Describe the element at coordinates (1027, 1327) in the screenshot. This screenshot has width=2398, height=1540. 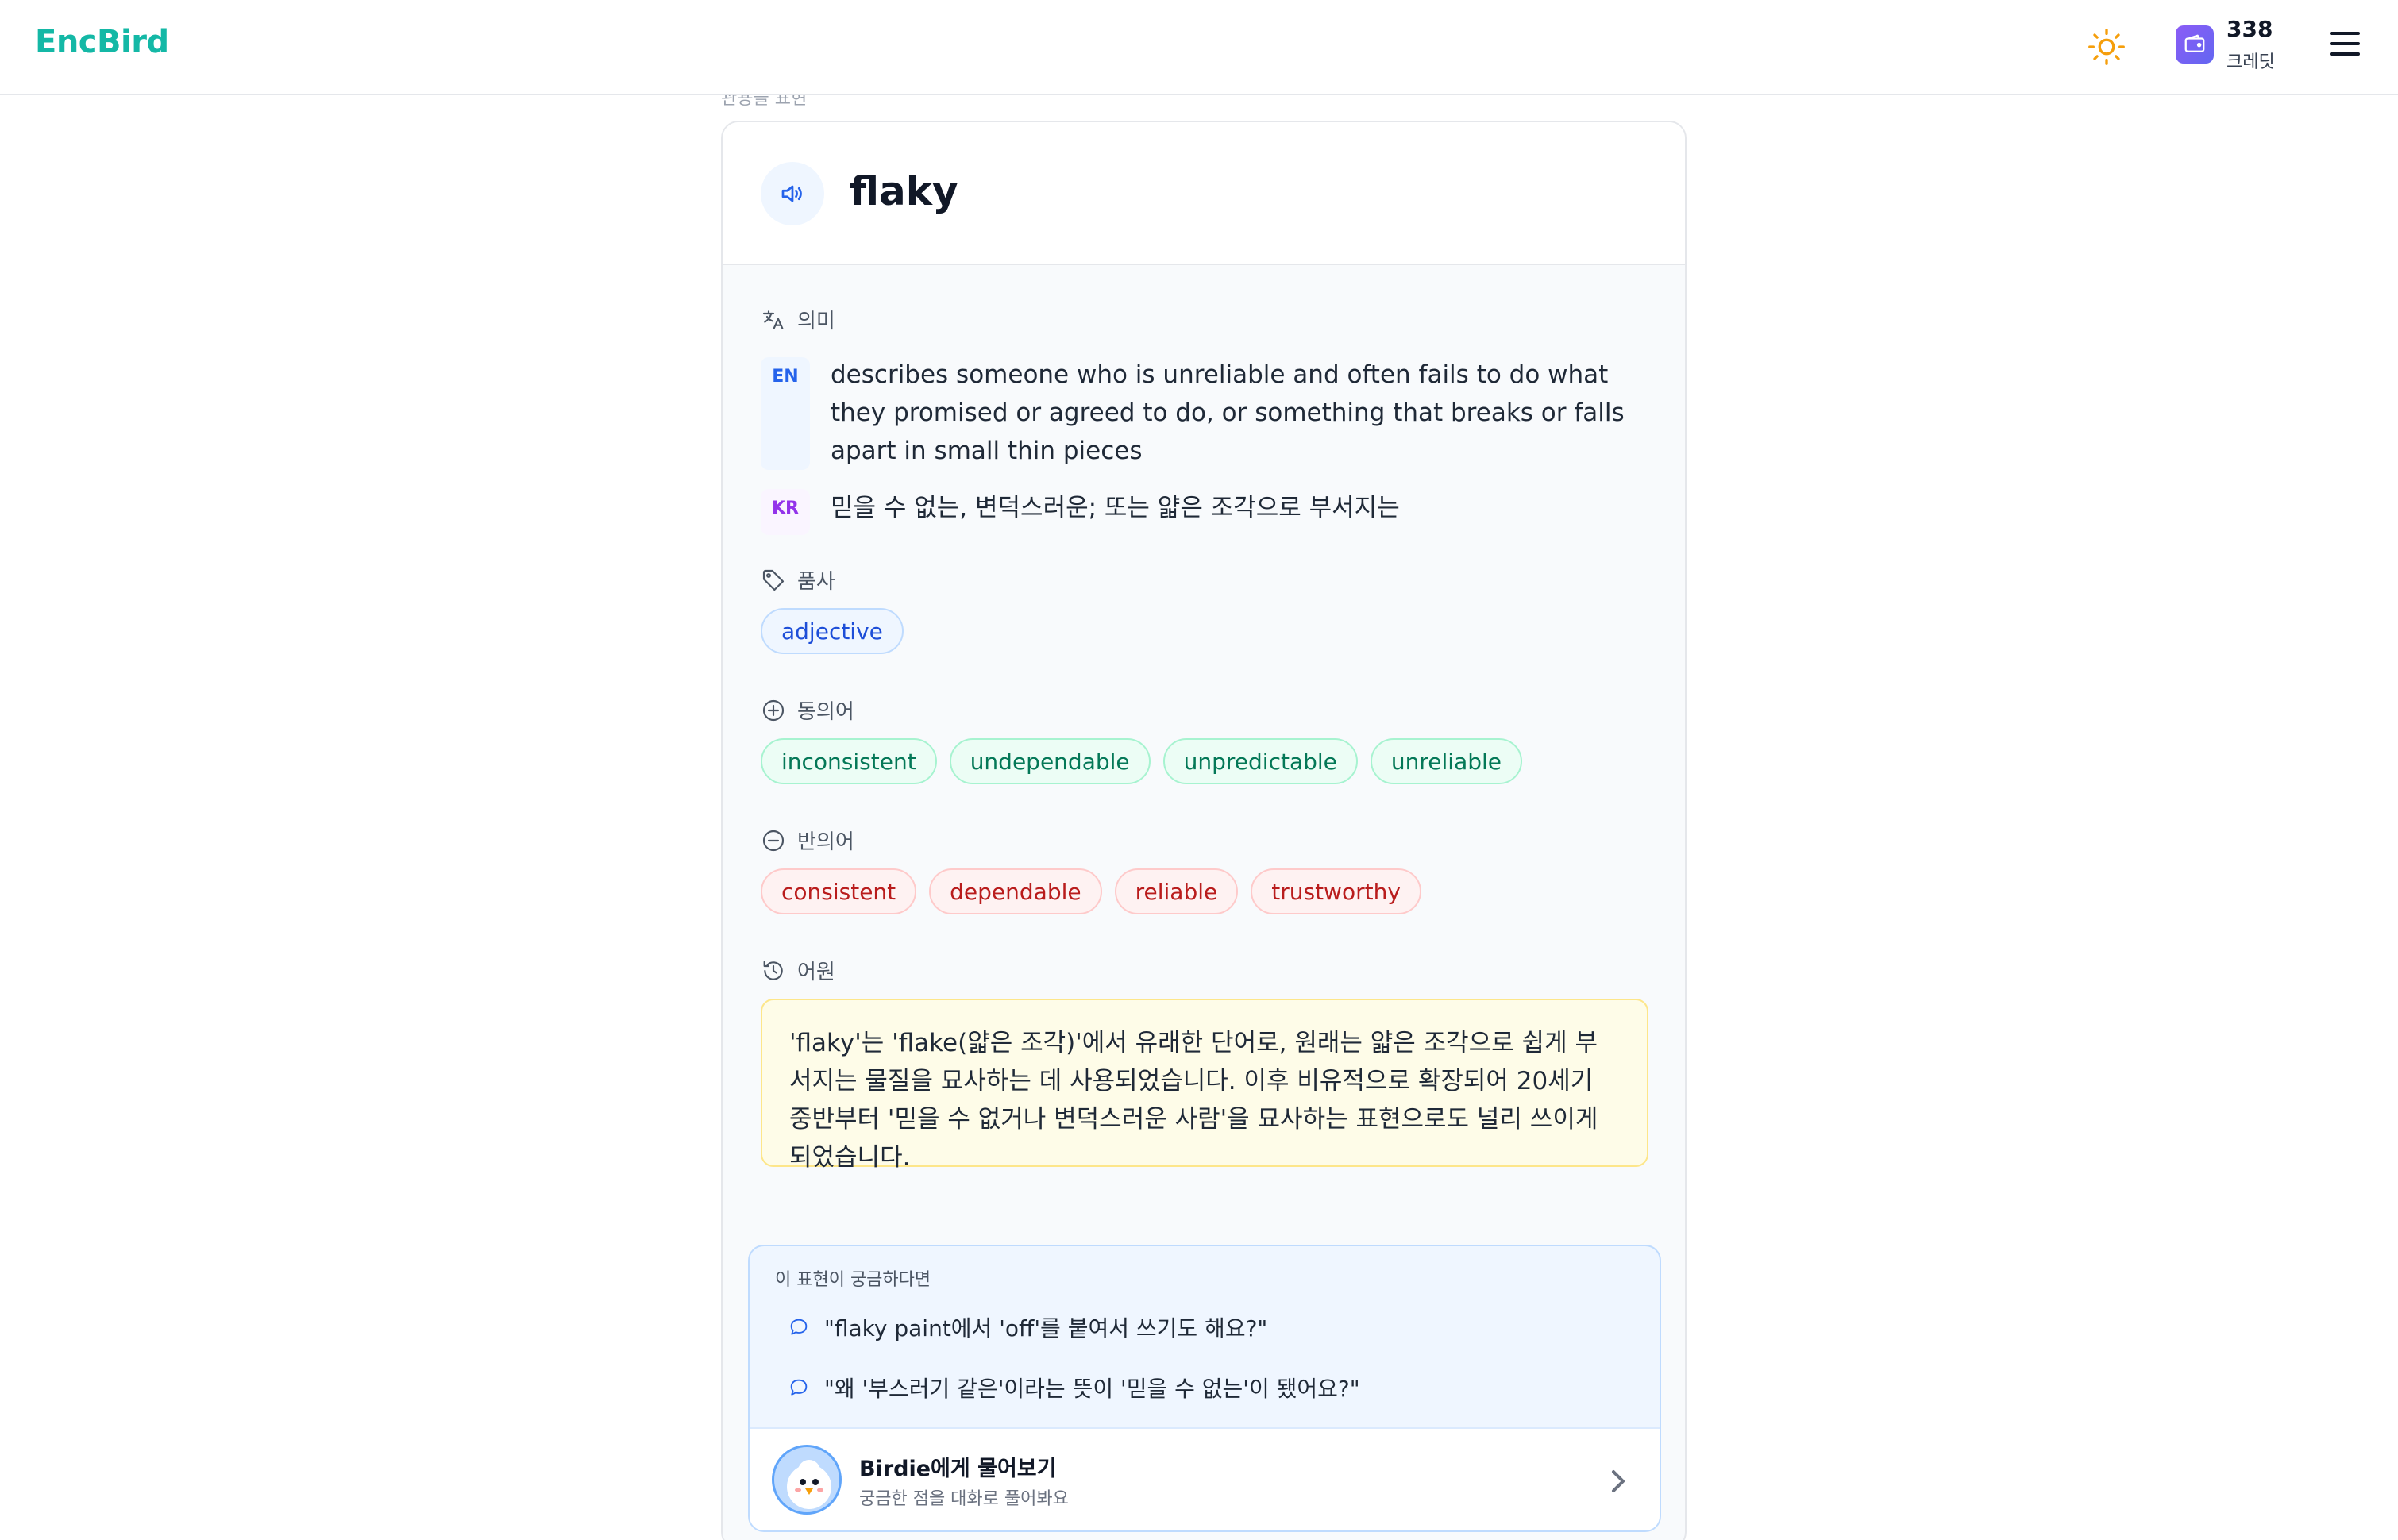
I see `suggested-question: "flaky paint에서 'off'를 붙여서 쓰기도 해요?"` at that location.